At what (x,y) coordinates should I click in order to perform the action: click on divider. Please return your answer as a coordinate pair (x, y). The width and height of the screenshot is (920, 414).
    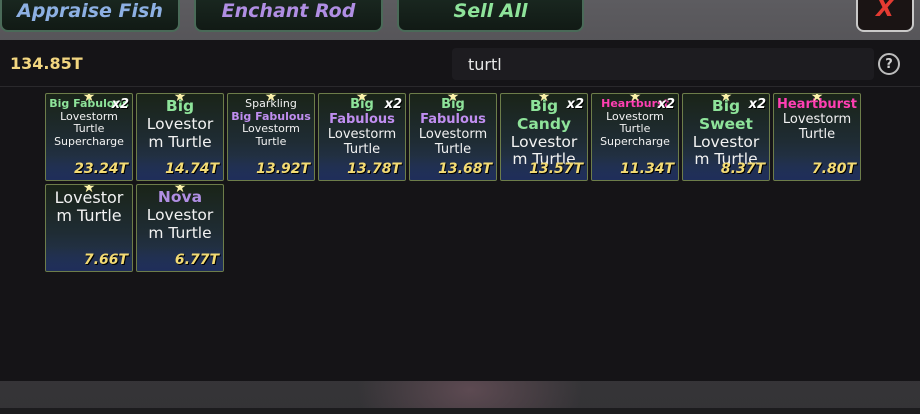
    Looking at the image, I should click on (460, 86).